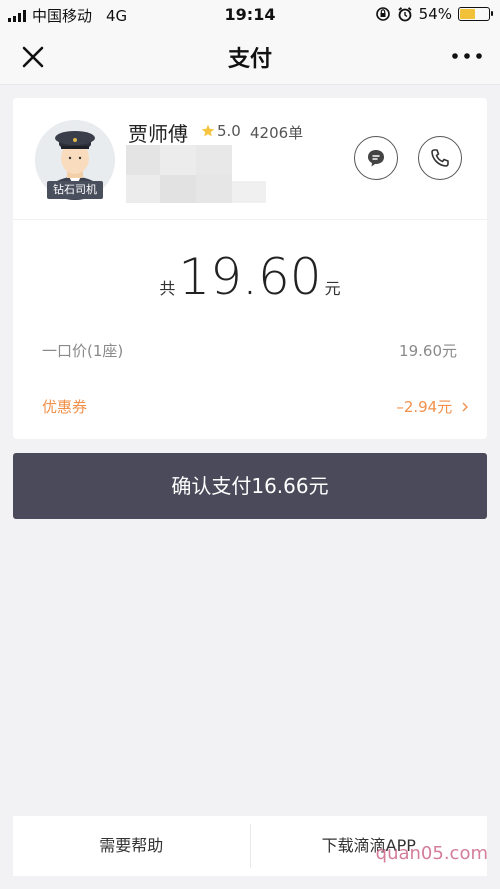  What do you see at coordinates (382, 14) in the screenshot?
I see `rotation-lock-icon` at bounding box center [382, 14].